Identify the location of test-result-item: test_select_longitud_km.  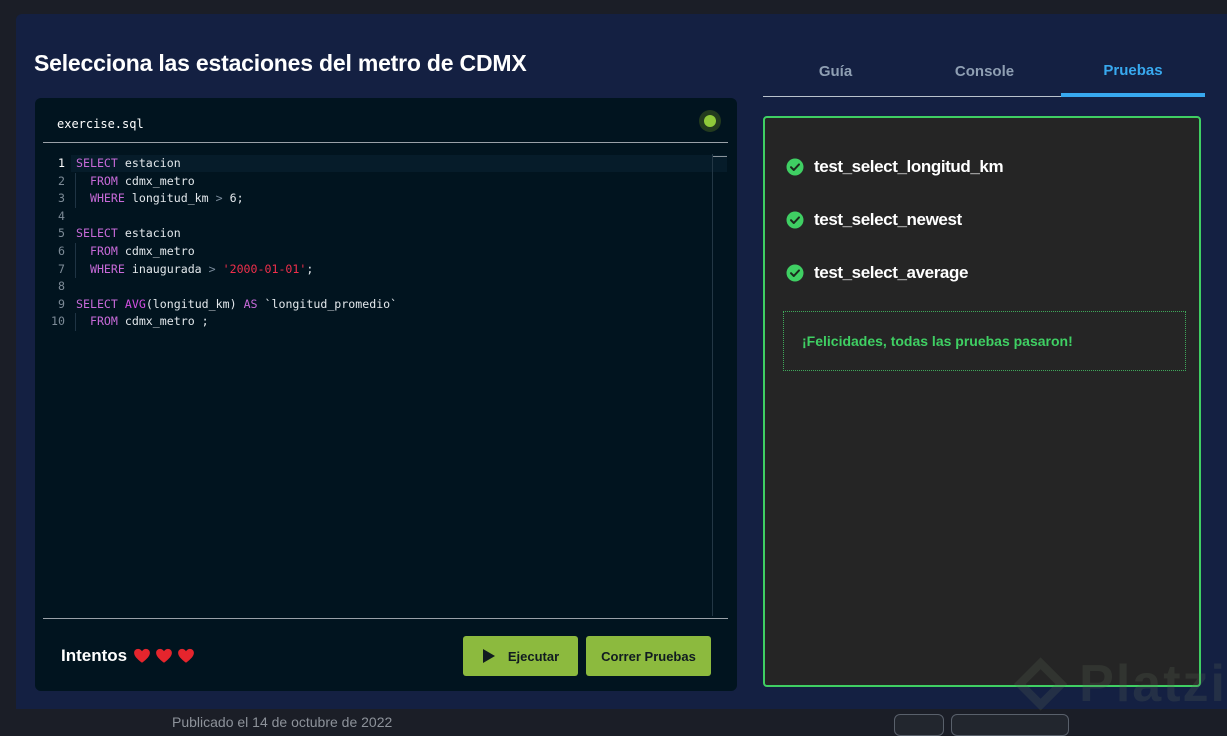
(895, 167).